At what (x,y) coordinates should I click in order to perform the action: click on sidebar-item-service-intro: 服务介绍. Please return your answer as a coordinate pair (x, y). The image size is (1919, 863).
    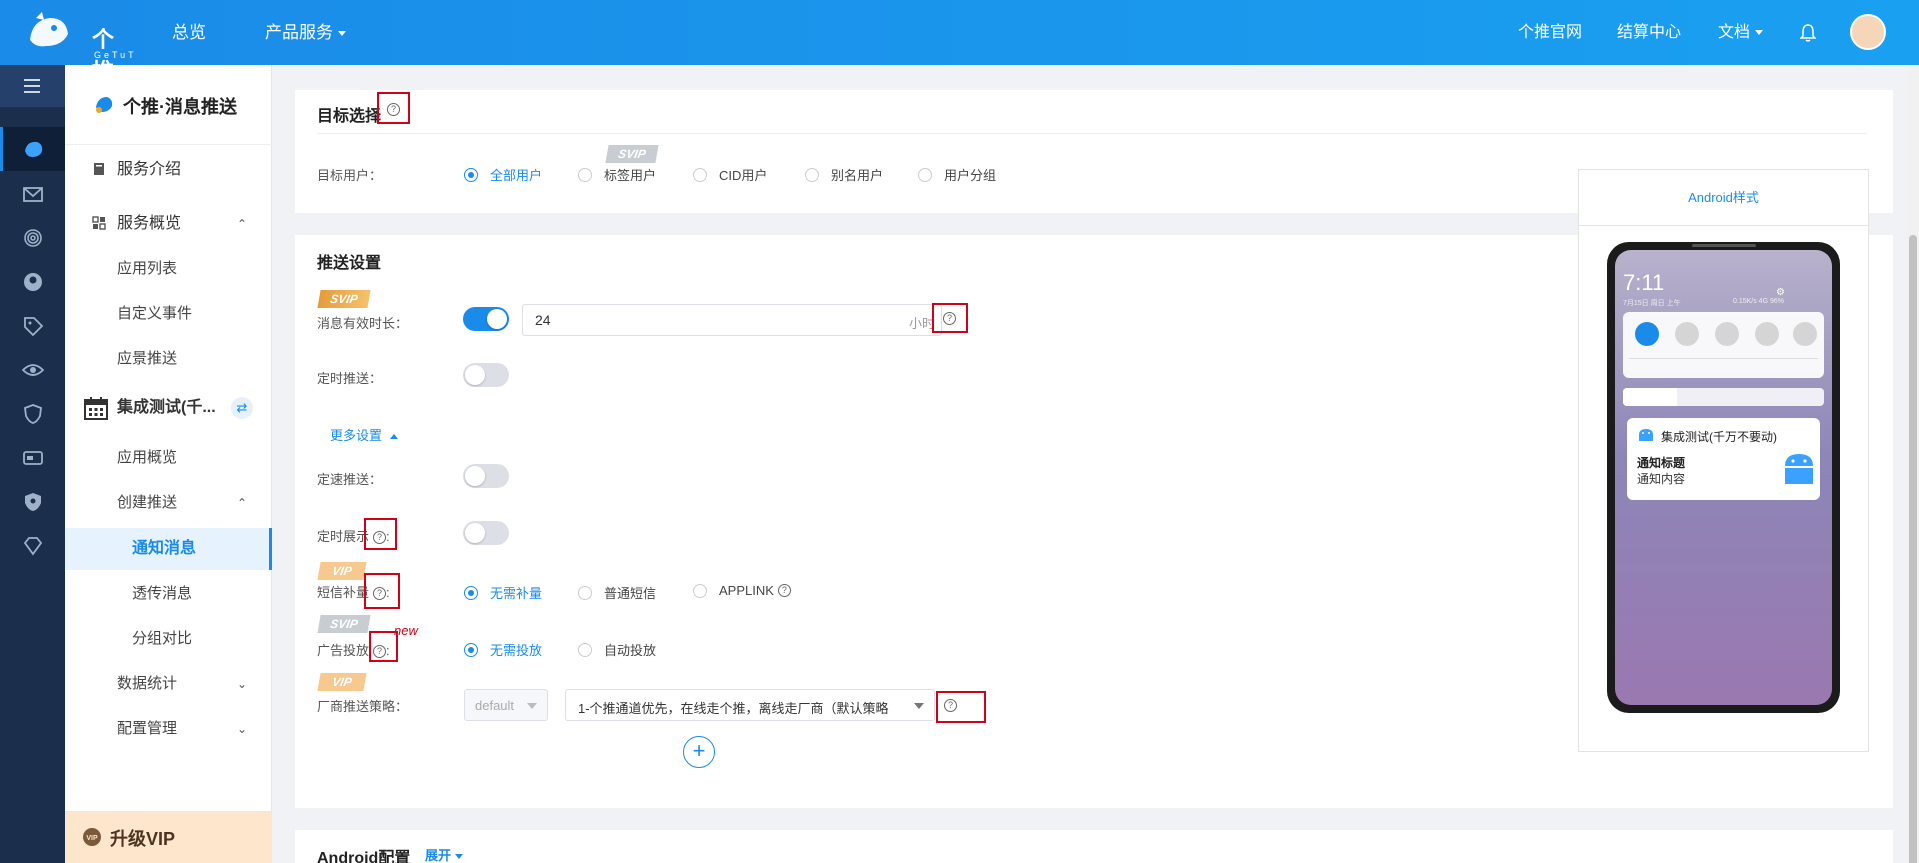
    Looking at the image, I should click on (168, 170).